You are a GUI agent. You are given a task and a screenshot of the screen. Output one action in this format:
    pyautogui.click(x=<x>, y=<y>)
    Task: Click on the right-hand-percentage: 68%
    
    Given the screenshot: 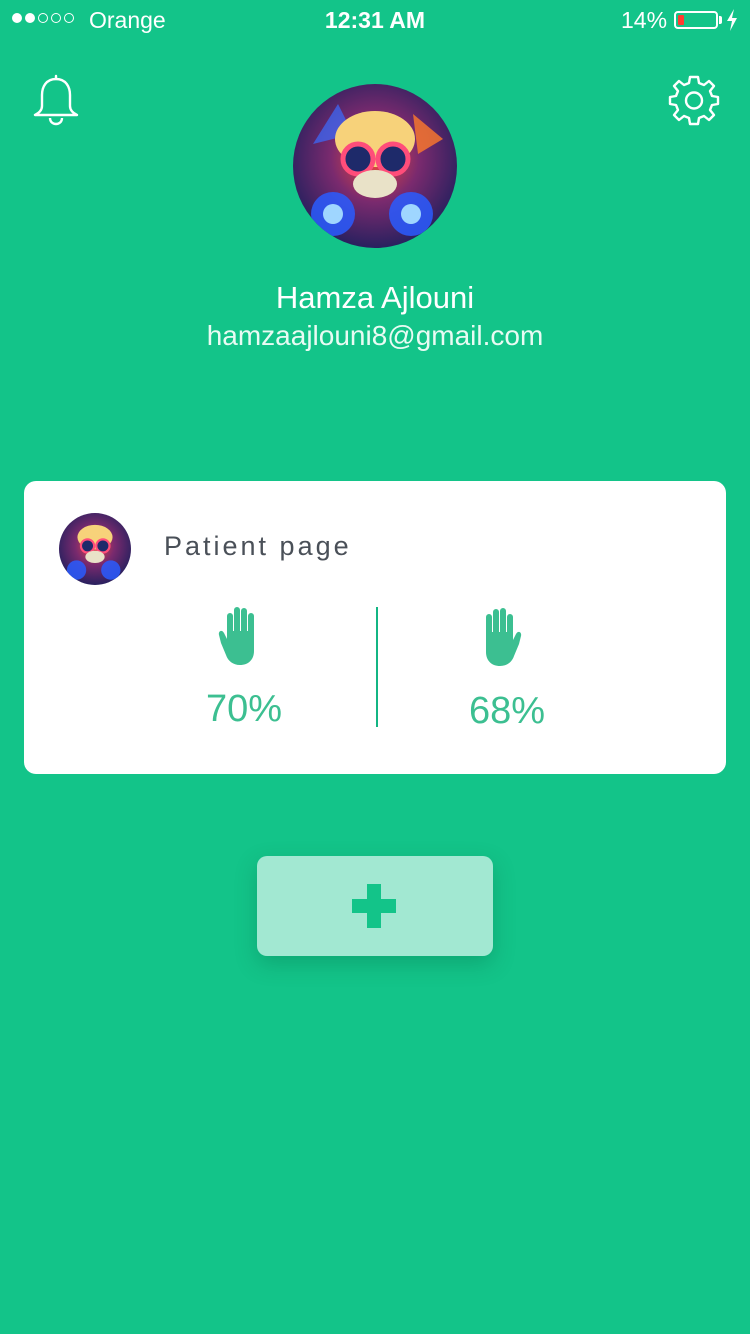 What is the action you would take?
    pyautogui.click(x=507, y=711)
    